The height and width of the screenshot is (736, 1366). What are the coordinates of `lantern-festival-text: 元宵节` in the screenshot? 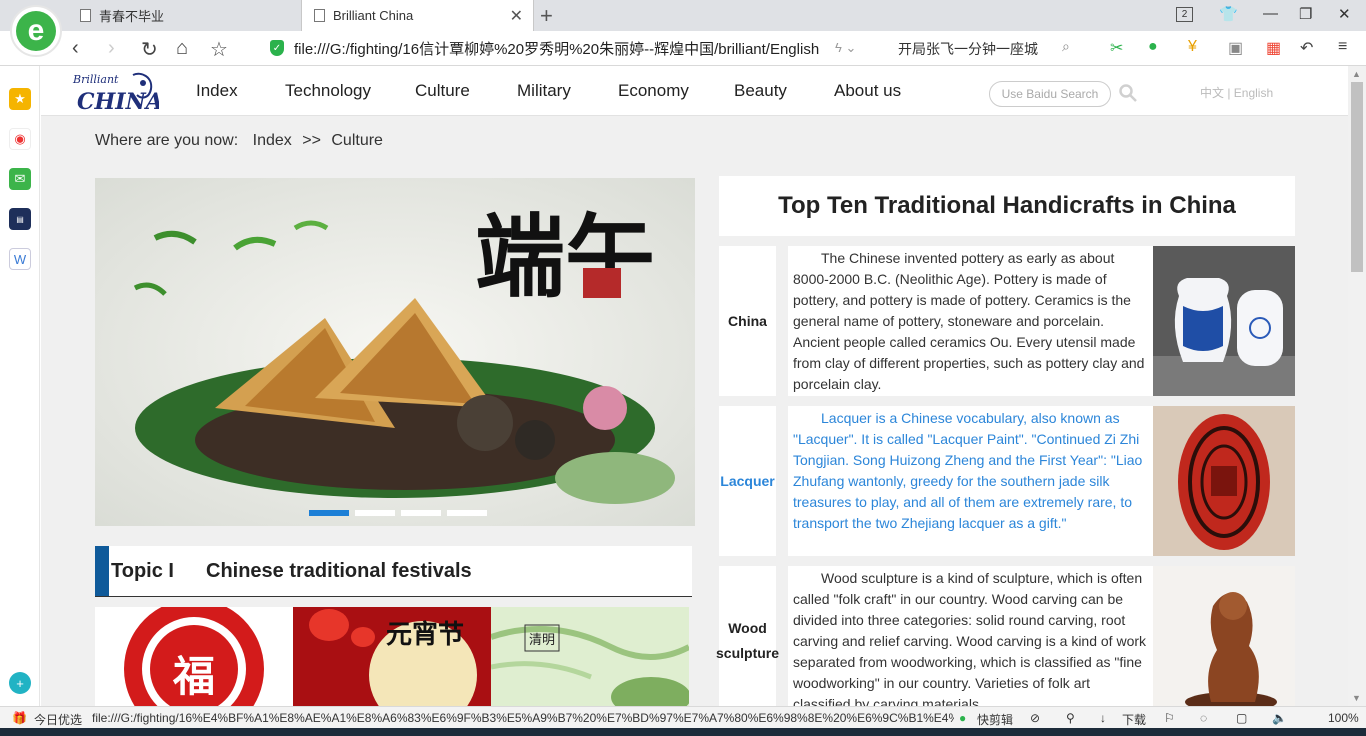 It's located at (425, 634).